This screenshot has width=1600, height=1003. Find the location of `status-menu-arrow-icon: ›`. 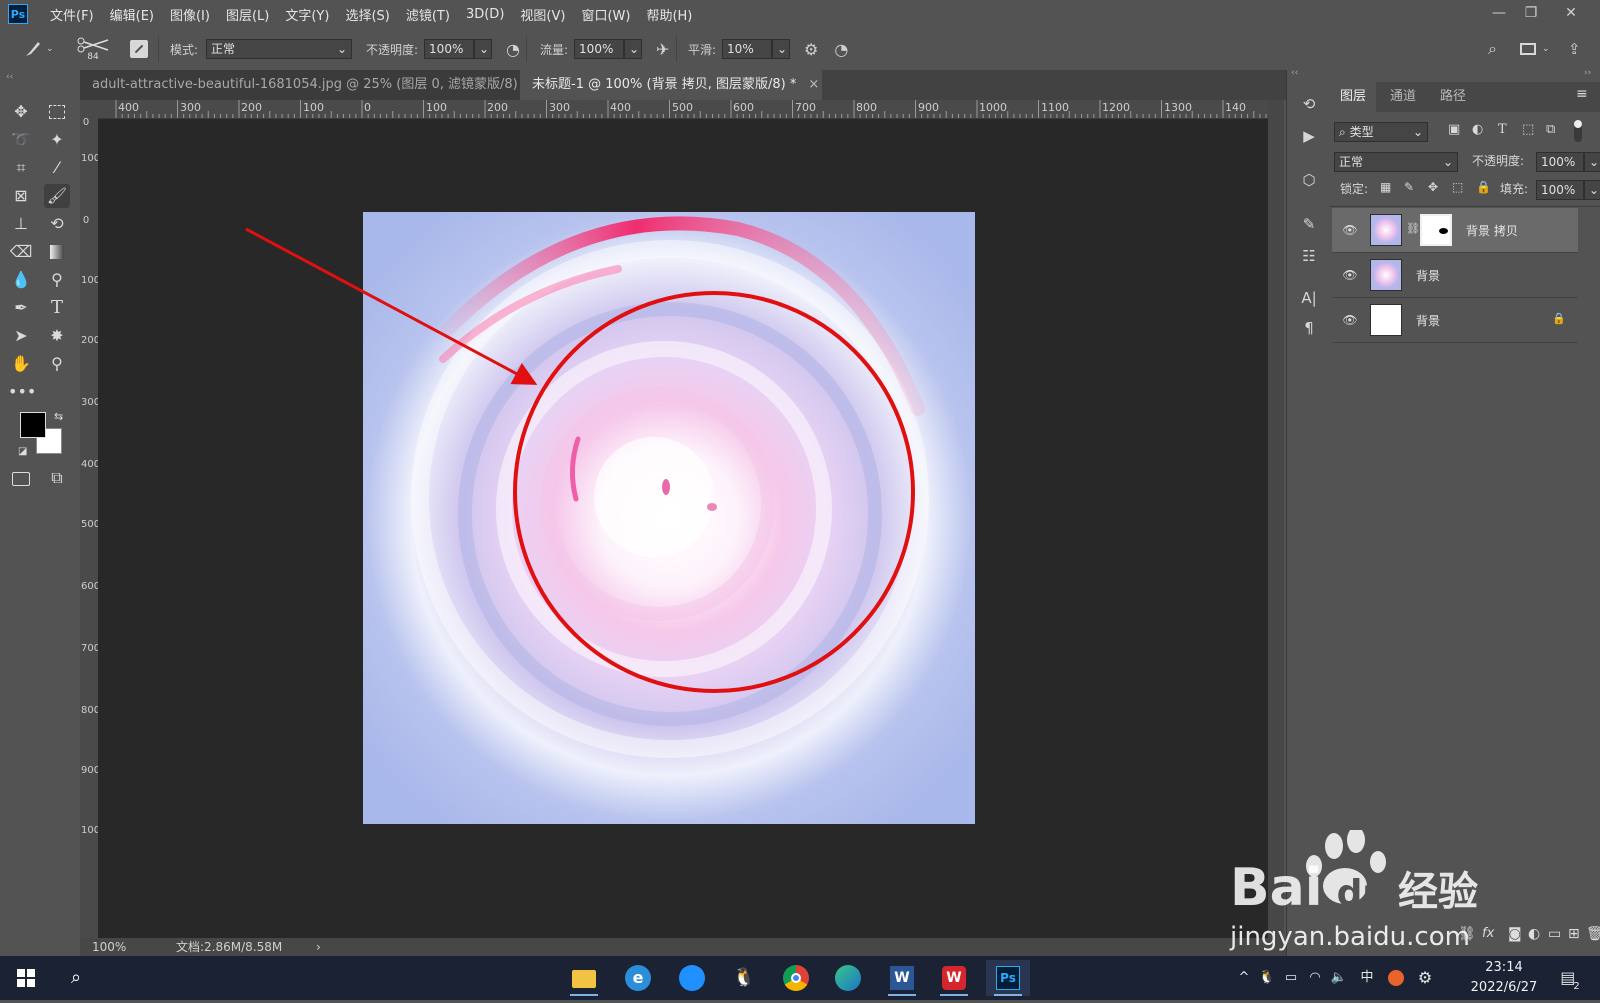

status-menu-arrow-icon: › is located at coordinates (318, 947).